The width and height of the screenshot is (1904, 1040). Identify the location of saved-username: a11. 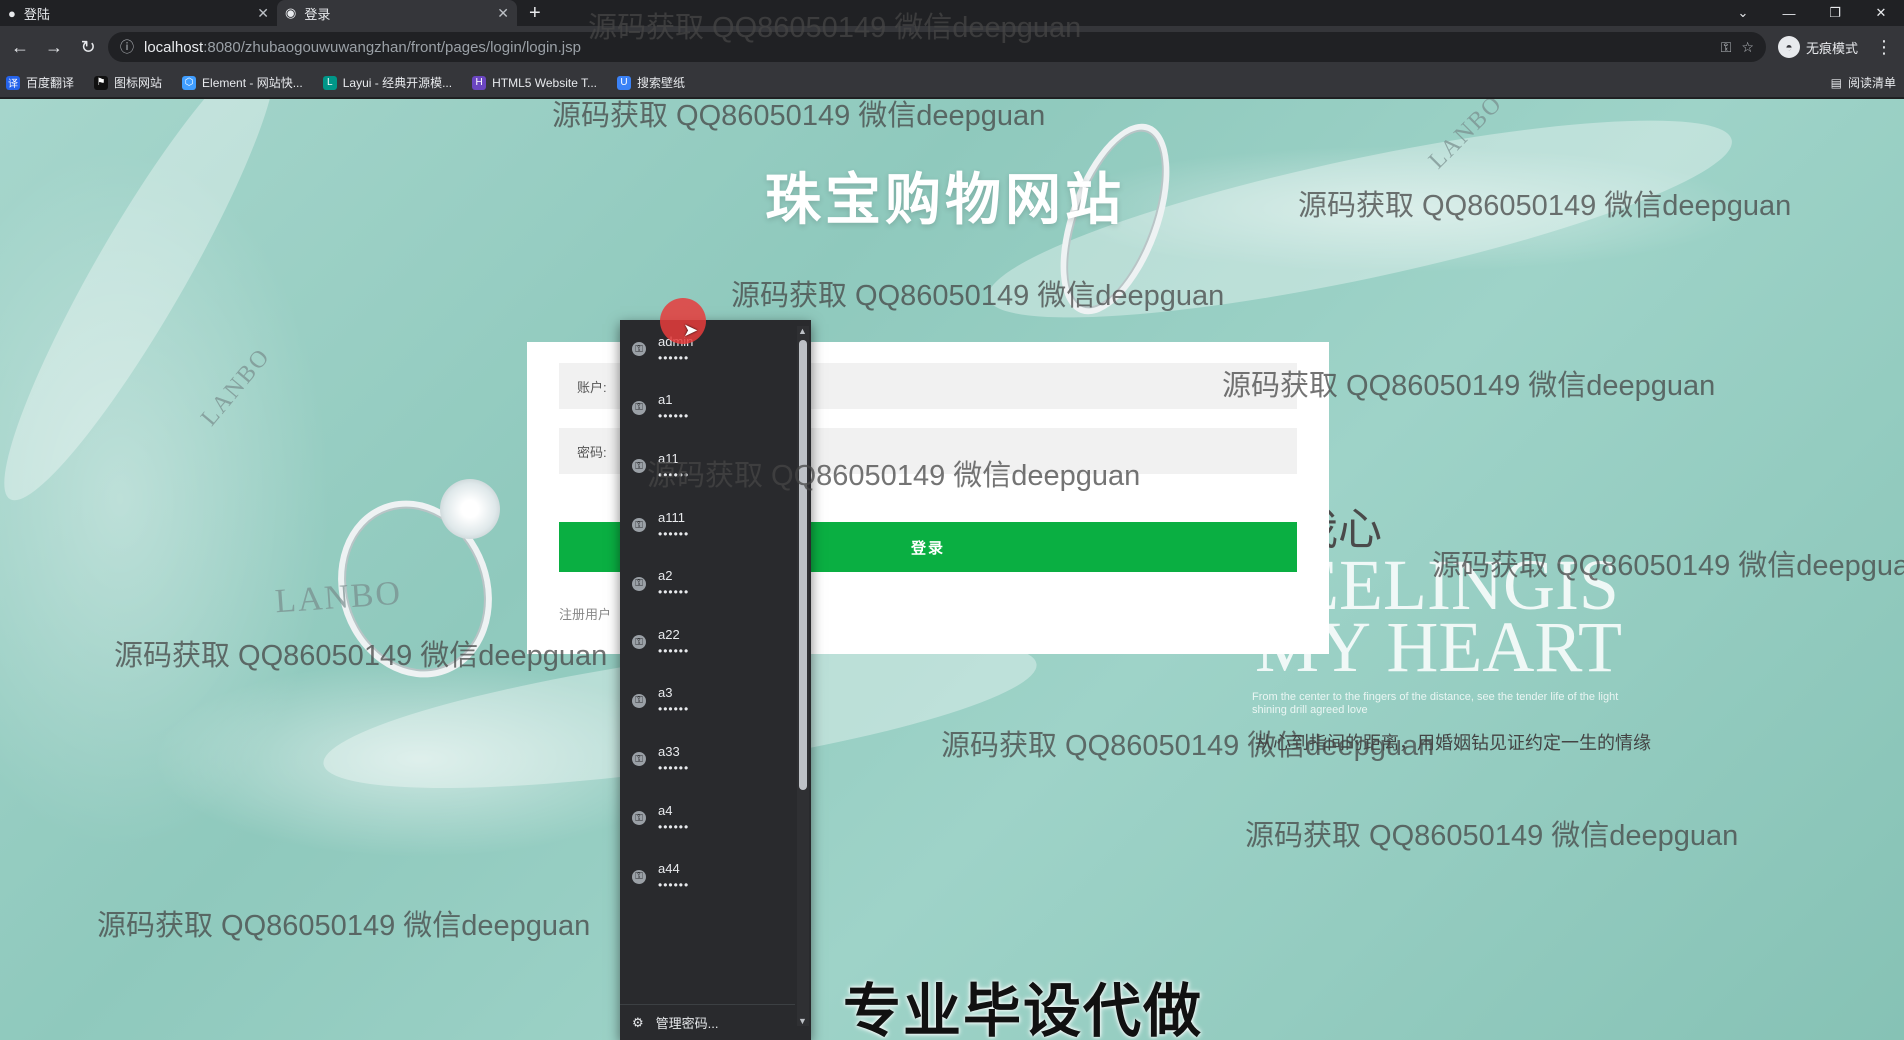
(668, 458).